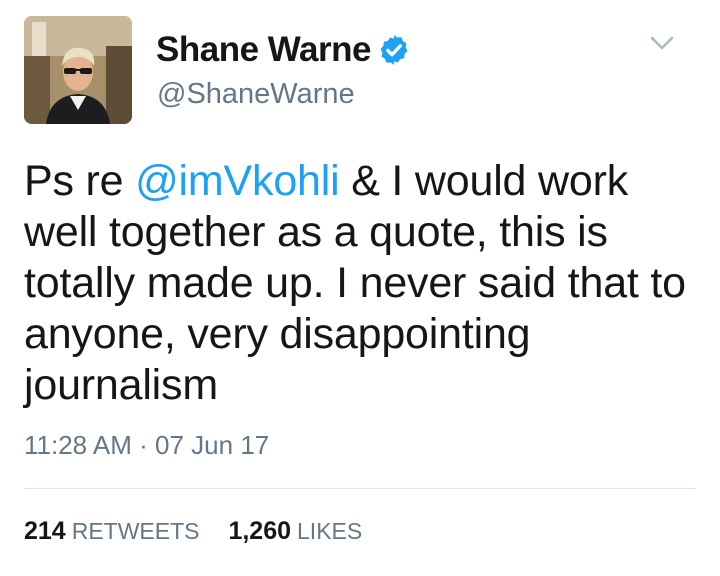  I want to click on tweet-stats: 214 RETWEETS 1,260 LIKES, so click(204, 531).